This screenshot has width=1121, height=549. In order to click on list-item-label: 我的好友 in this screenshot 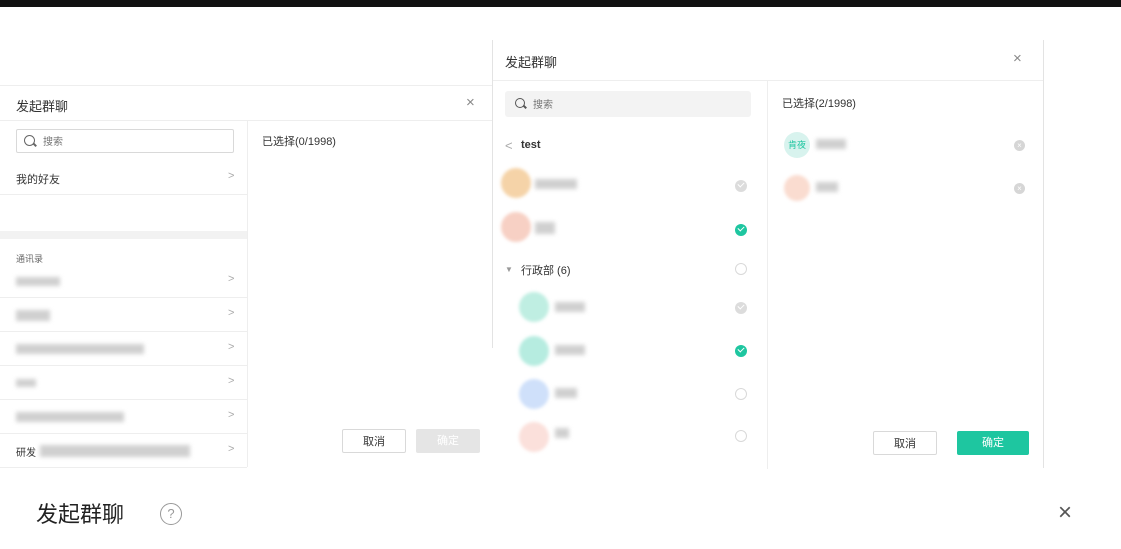, I will do `click(38, 180)`.